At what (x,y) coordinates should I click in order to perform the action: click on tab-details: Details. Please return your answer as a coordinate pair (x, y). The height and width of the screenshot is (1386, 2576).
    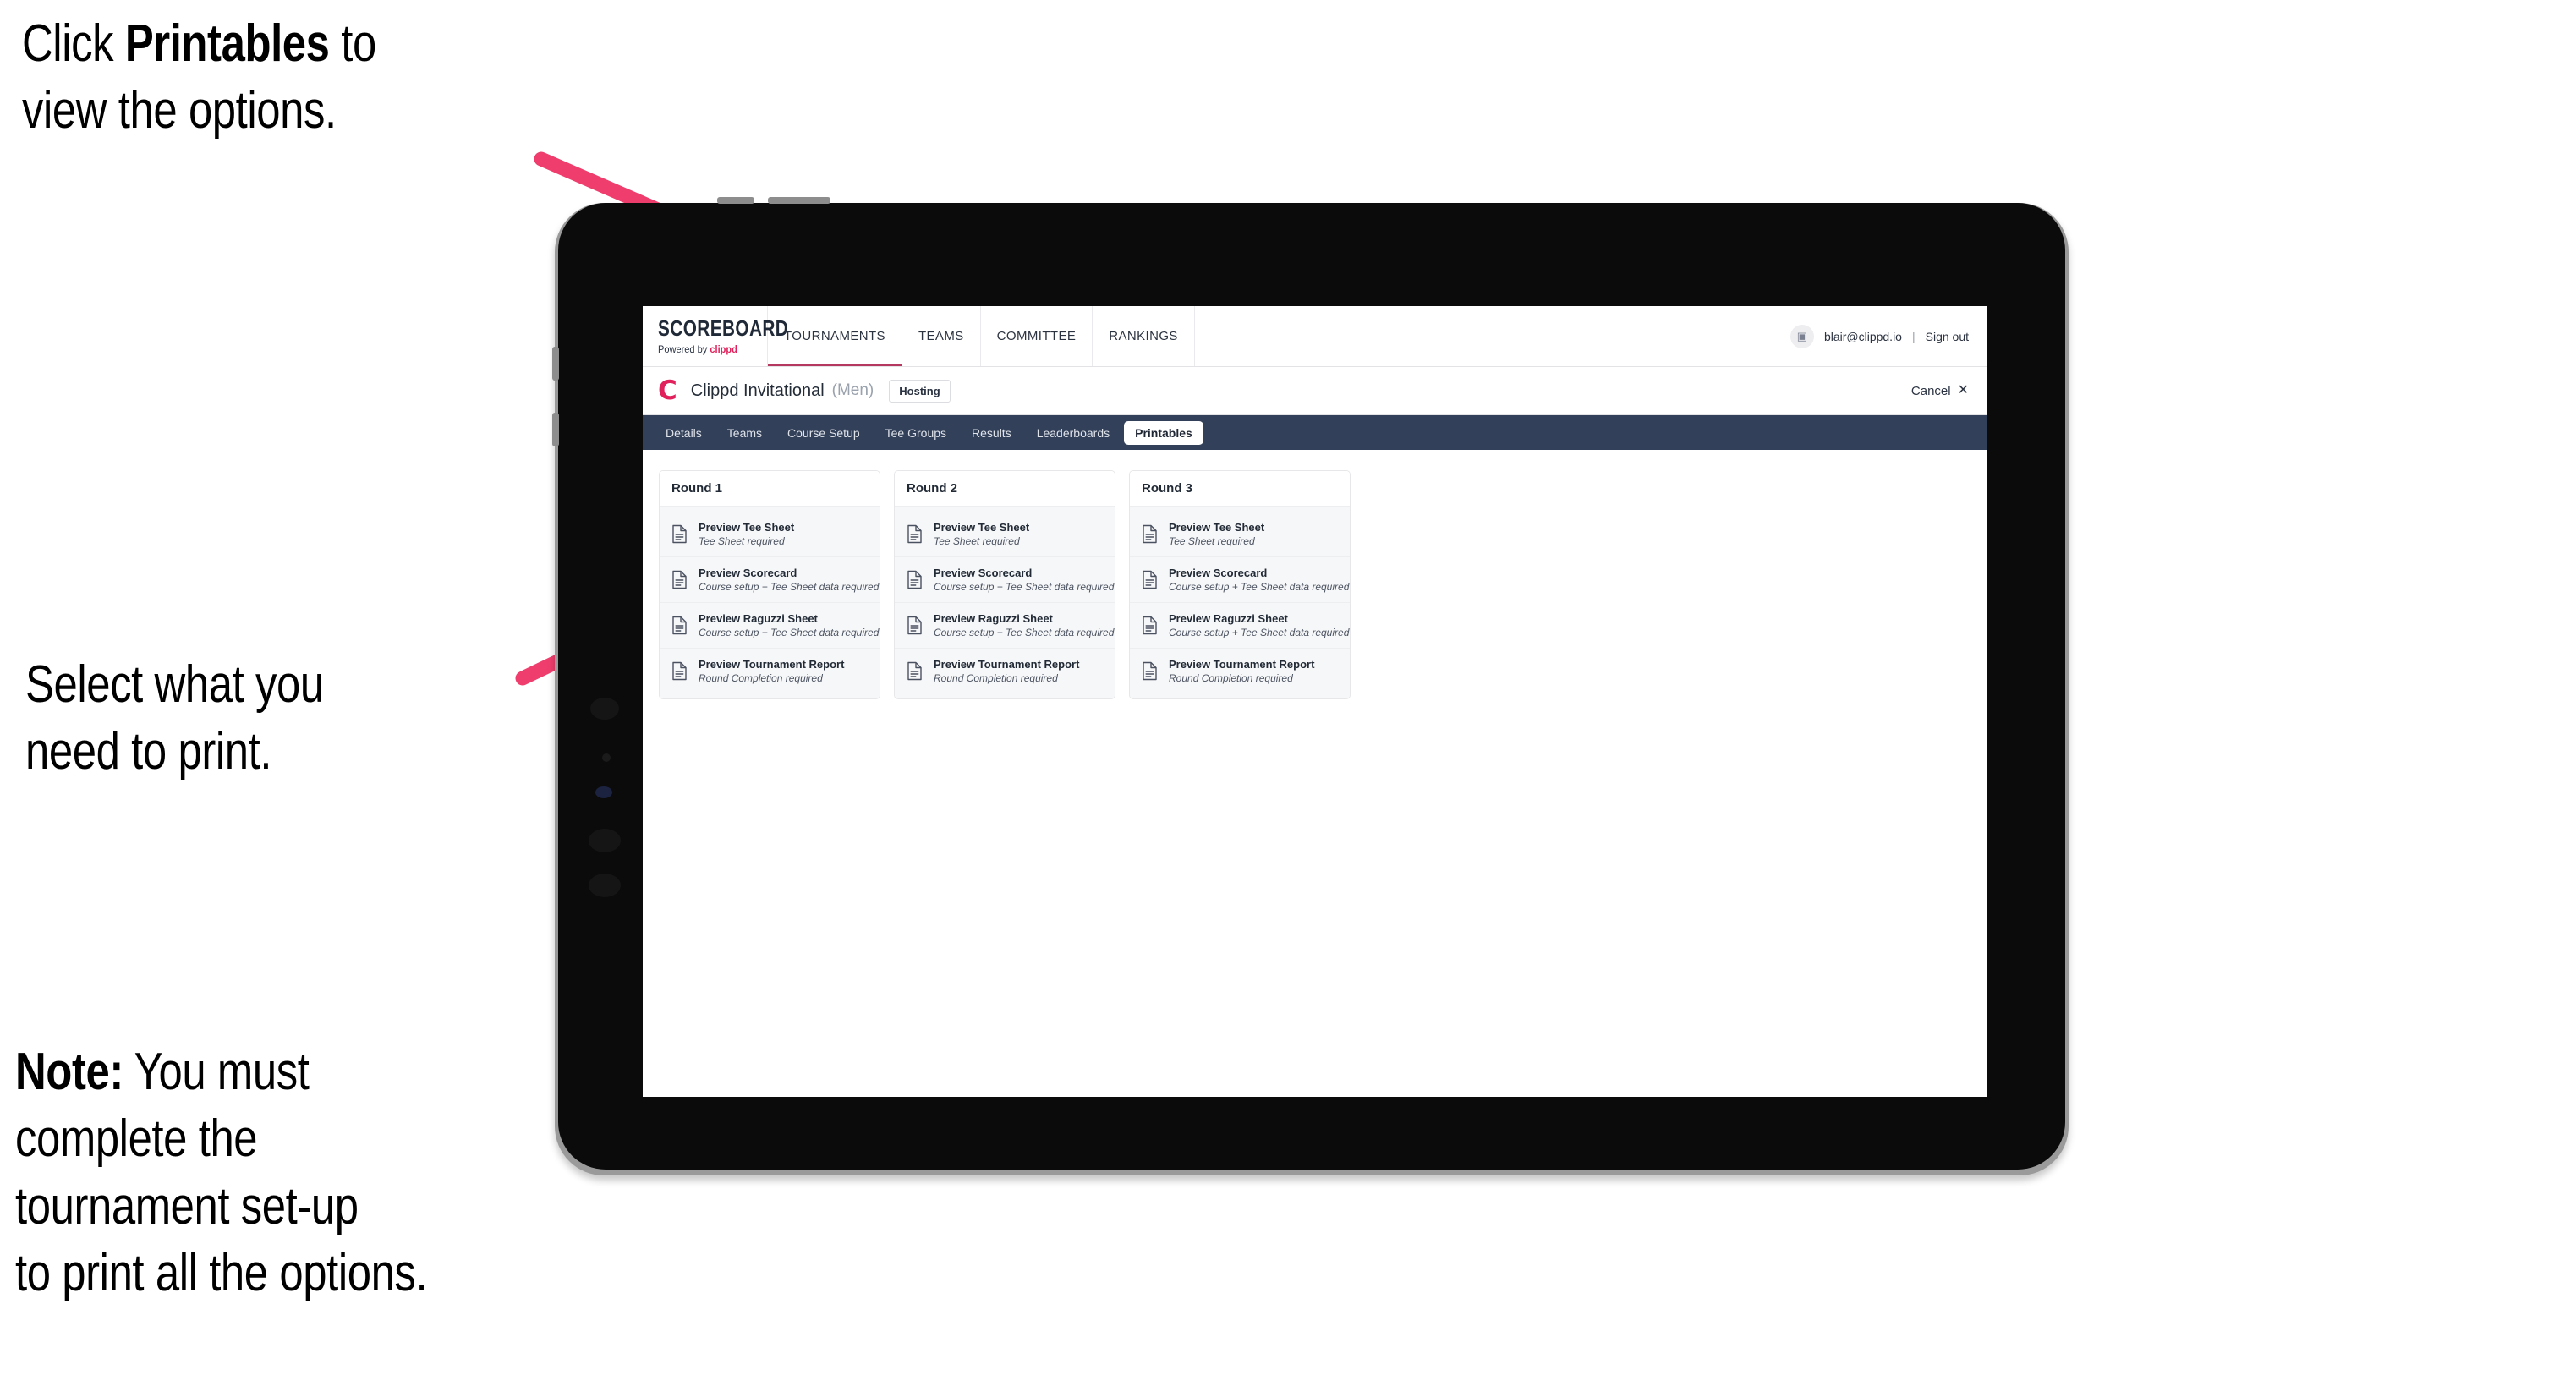
    Looking at the image, I should click on (684, 433).